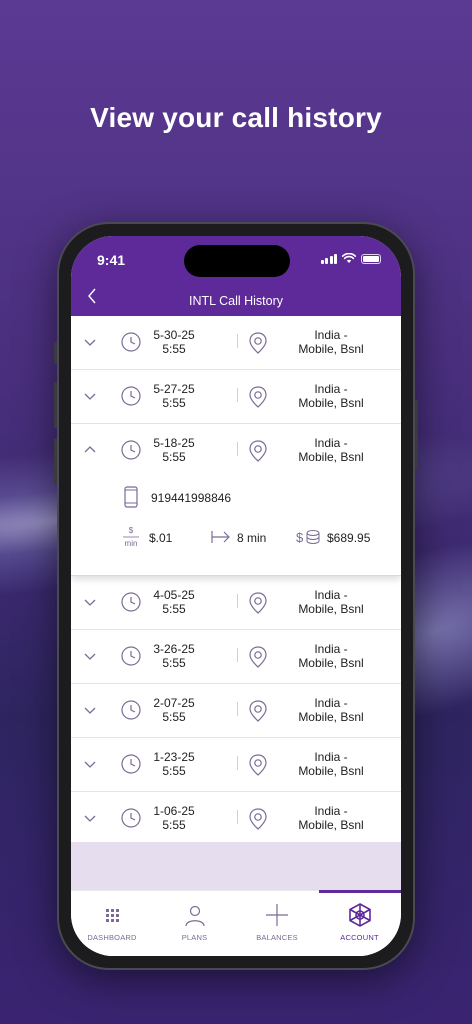  I want to click on balance-coins-icon: $, so click(308, 537).